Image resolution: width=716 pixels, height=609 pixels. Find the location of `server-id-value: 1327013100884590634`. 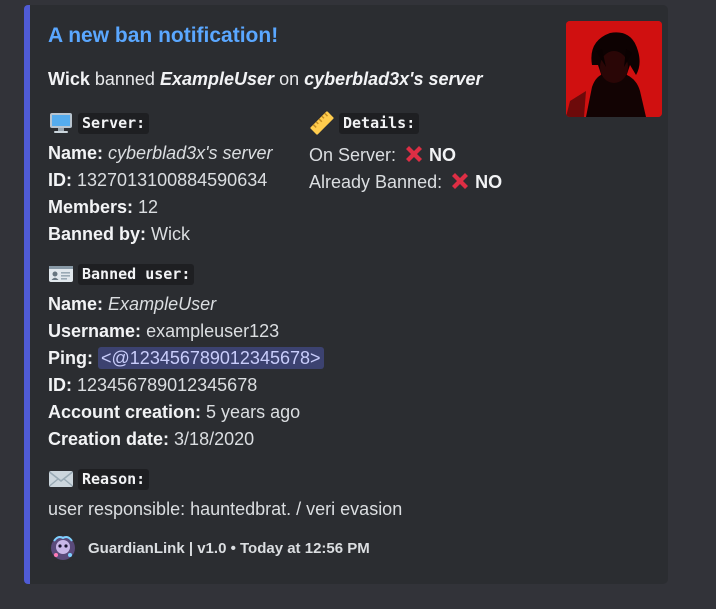

server-id-value: 1327013100884590634 is located at coordinates (172, 180).